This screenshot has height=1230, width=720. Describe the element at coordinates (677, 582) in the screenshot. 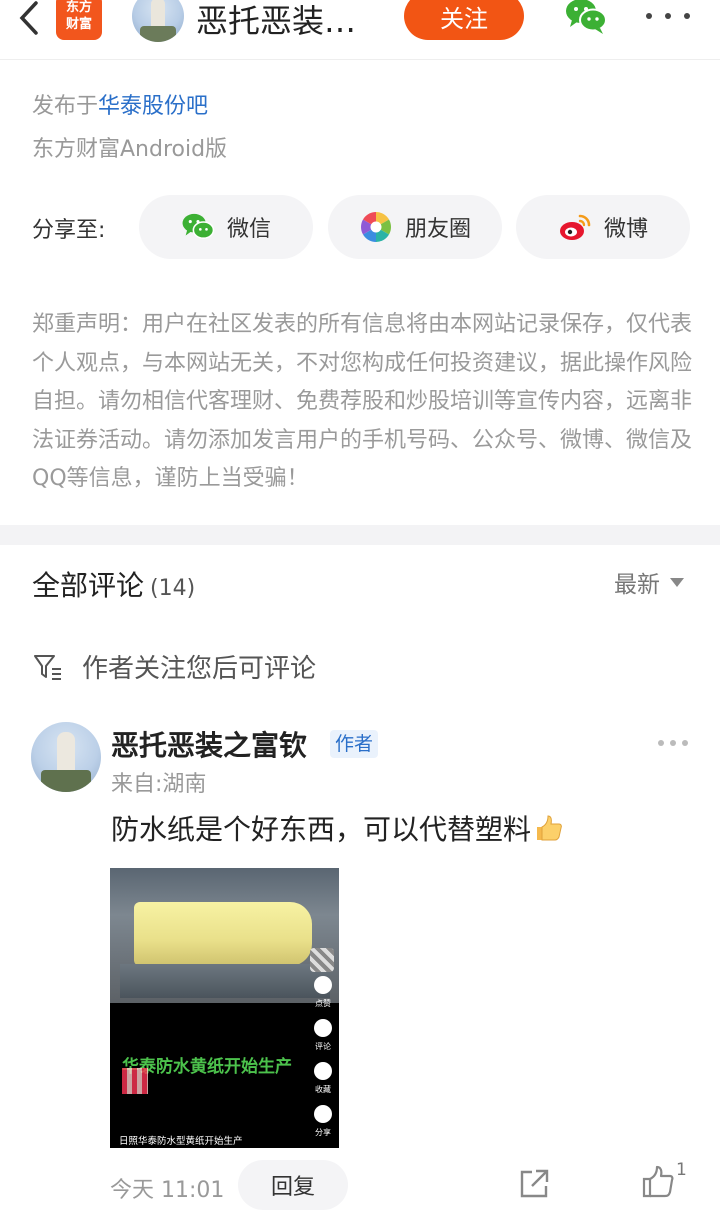

I see `triangle-down-icon` at that location.